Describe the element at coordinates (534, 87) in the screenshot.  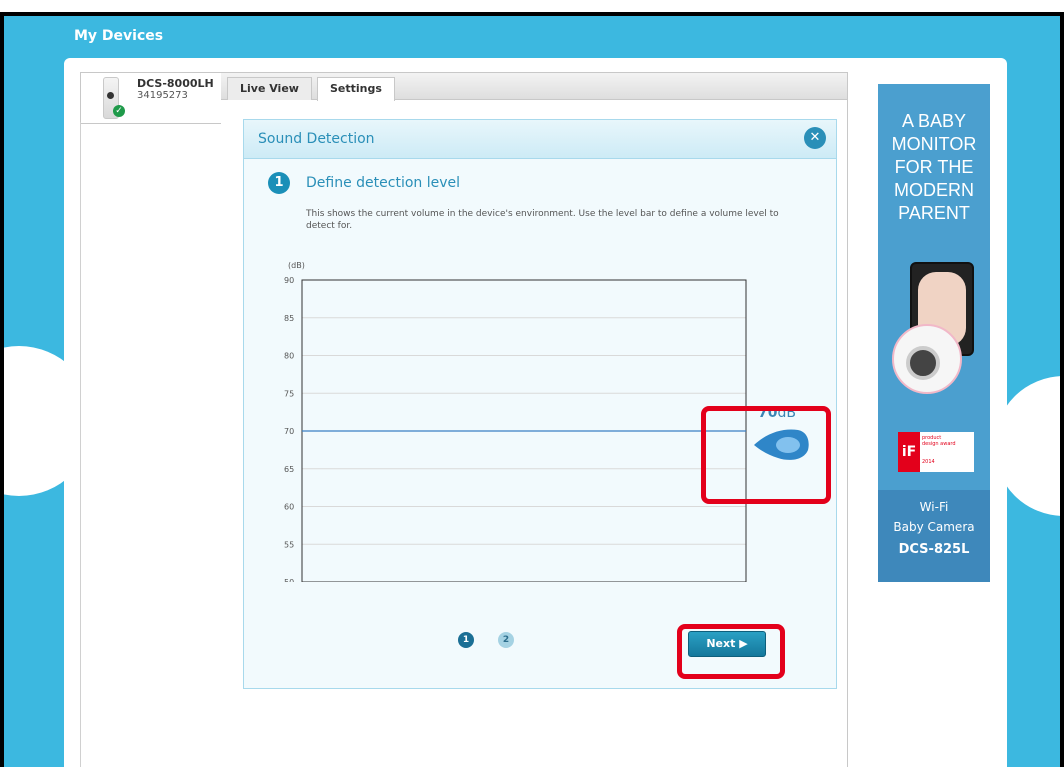
I see `tab-bar: Live View Settings` at that location.